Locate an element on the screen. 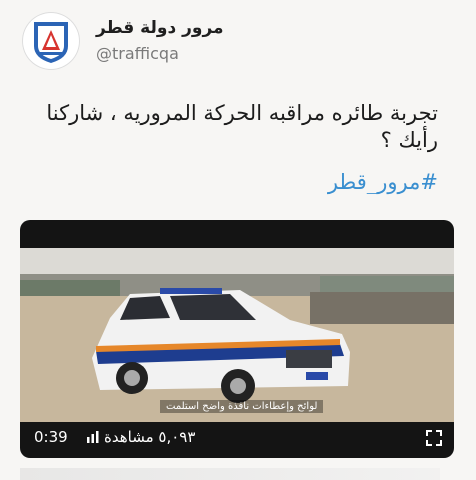 This screenshot has width=476, height=480. view-count: ٥,٠٩٣ مشاهدة is located at coordinates (150, 437).